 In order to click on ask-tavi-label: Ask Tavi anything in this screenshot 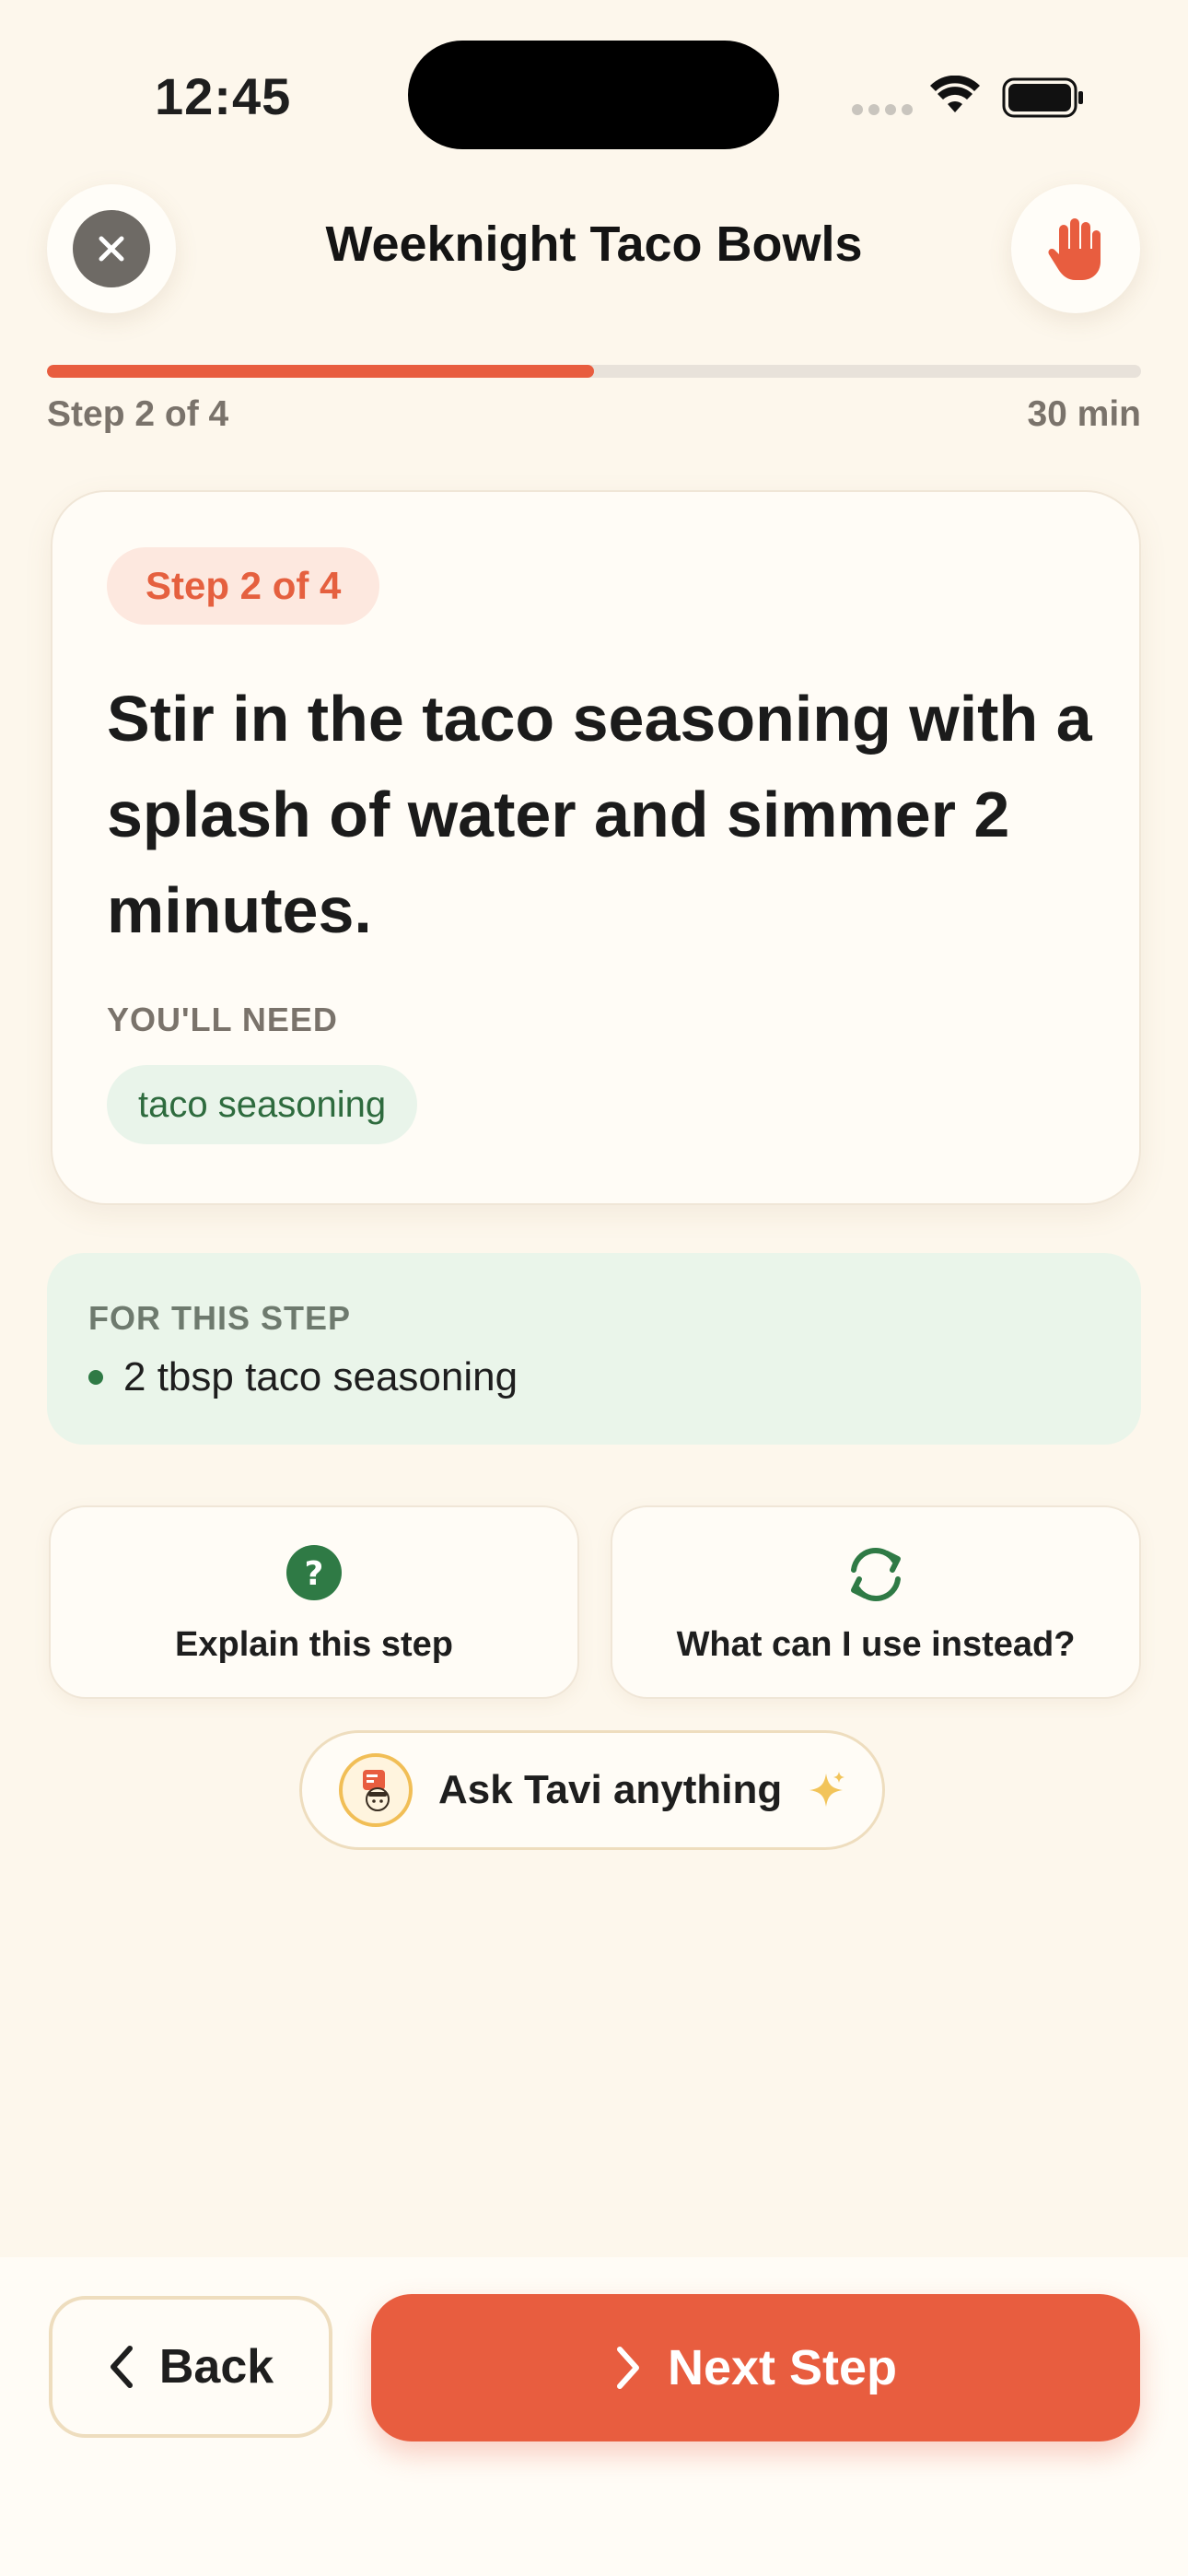, I will do `click(610, 1789)`.